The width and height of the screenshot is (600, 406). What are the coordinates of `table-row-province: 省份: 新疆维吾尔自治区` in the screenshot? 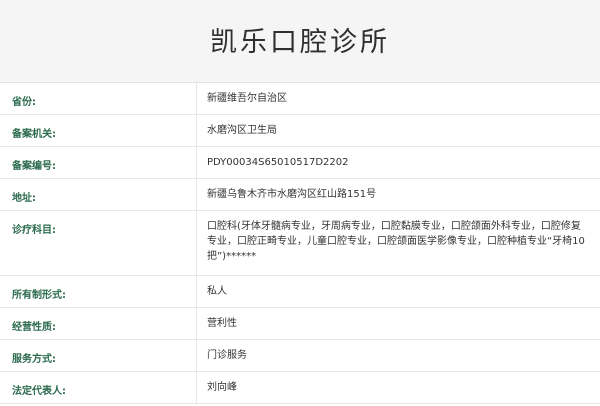 It's located at (300, 99).